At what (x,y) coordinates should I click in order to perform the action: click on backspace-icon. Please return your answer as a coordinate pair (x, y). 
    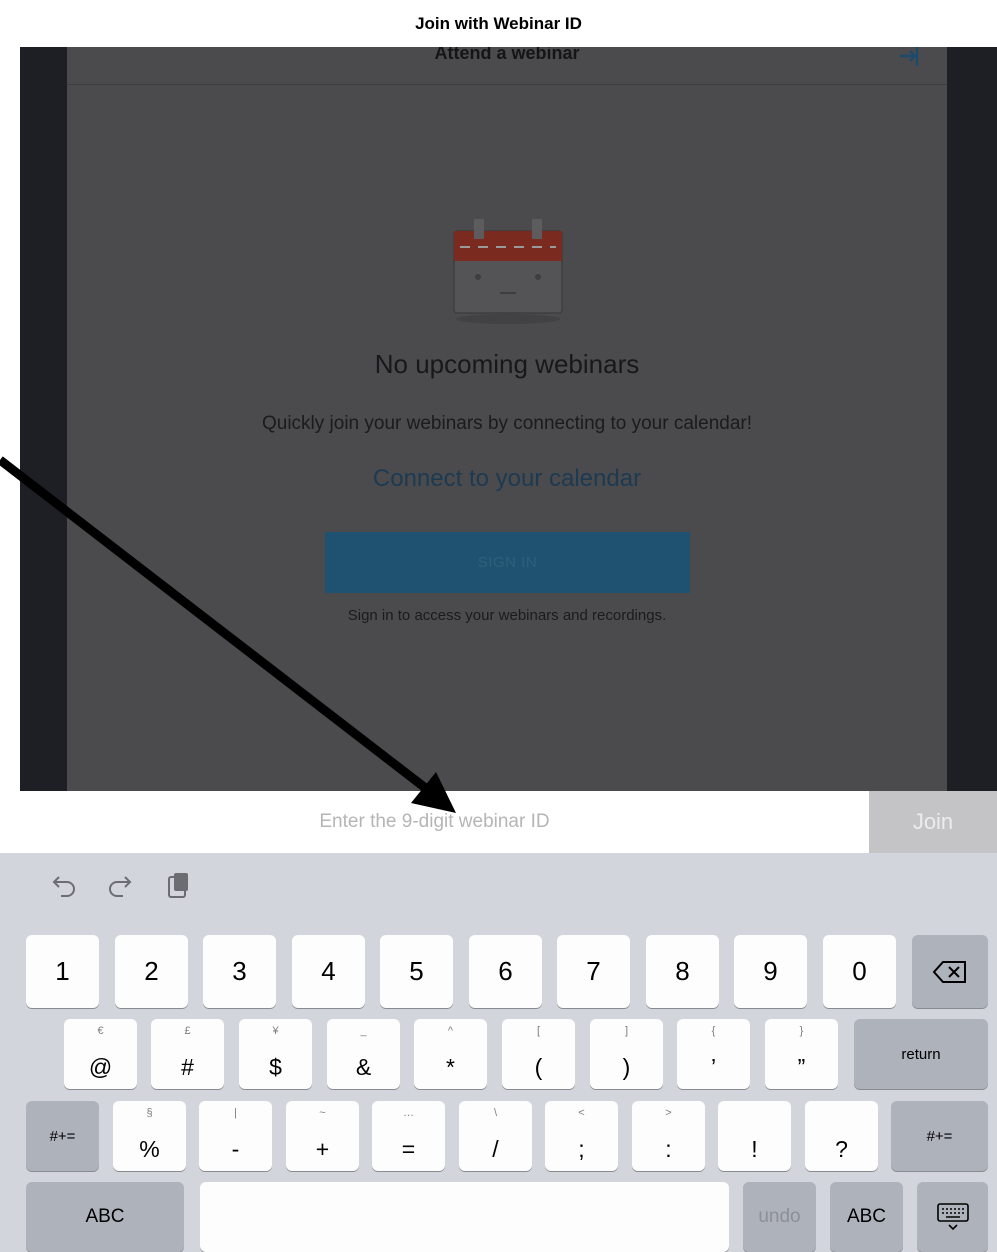
    Looking at the image, I should click on (949, 971).